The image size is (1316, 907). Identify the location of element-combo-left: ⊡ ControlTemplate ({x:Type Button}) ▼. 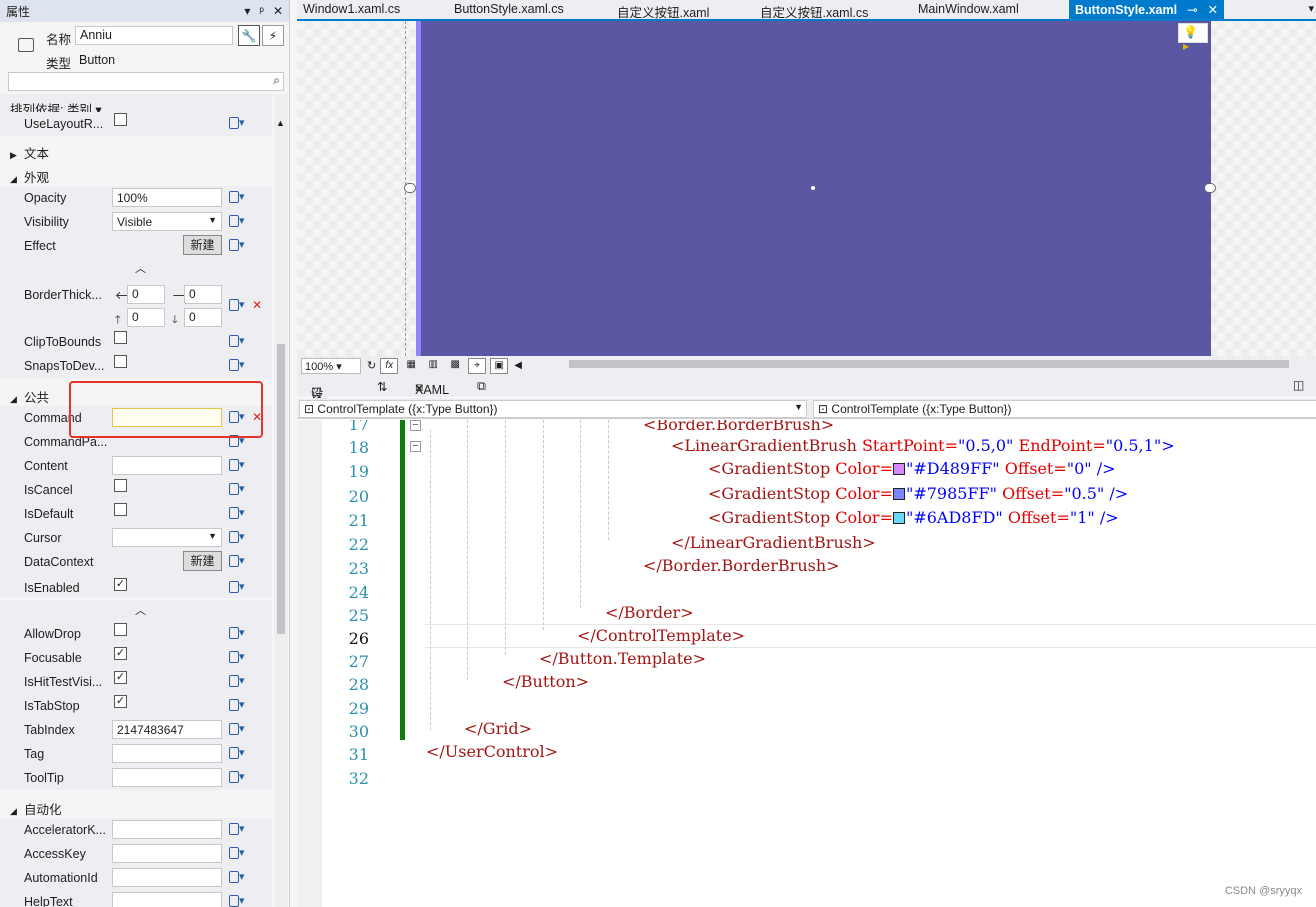
(553, 409).